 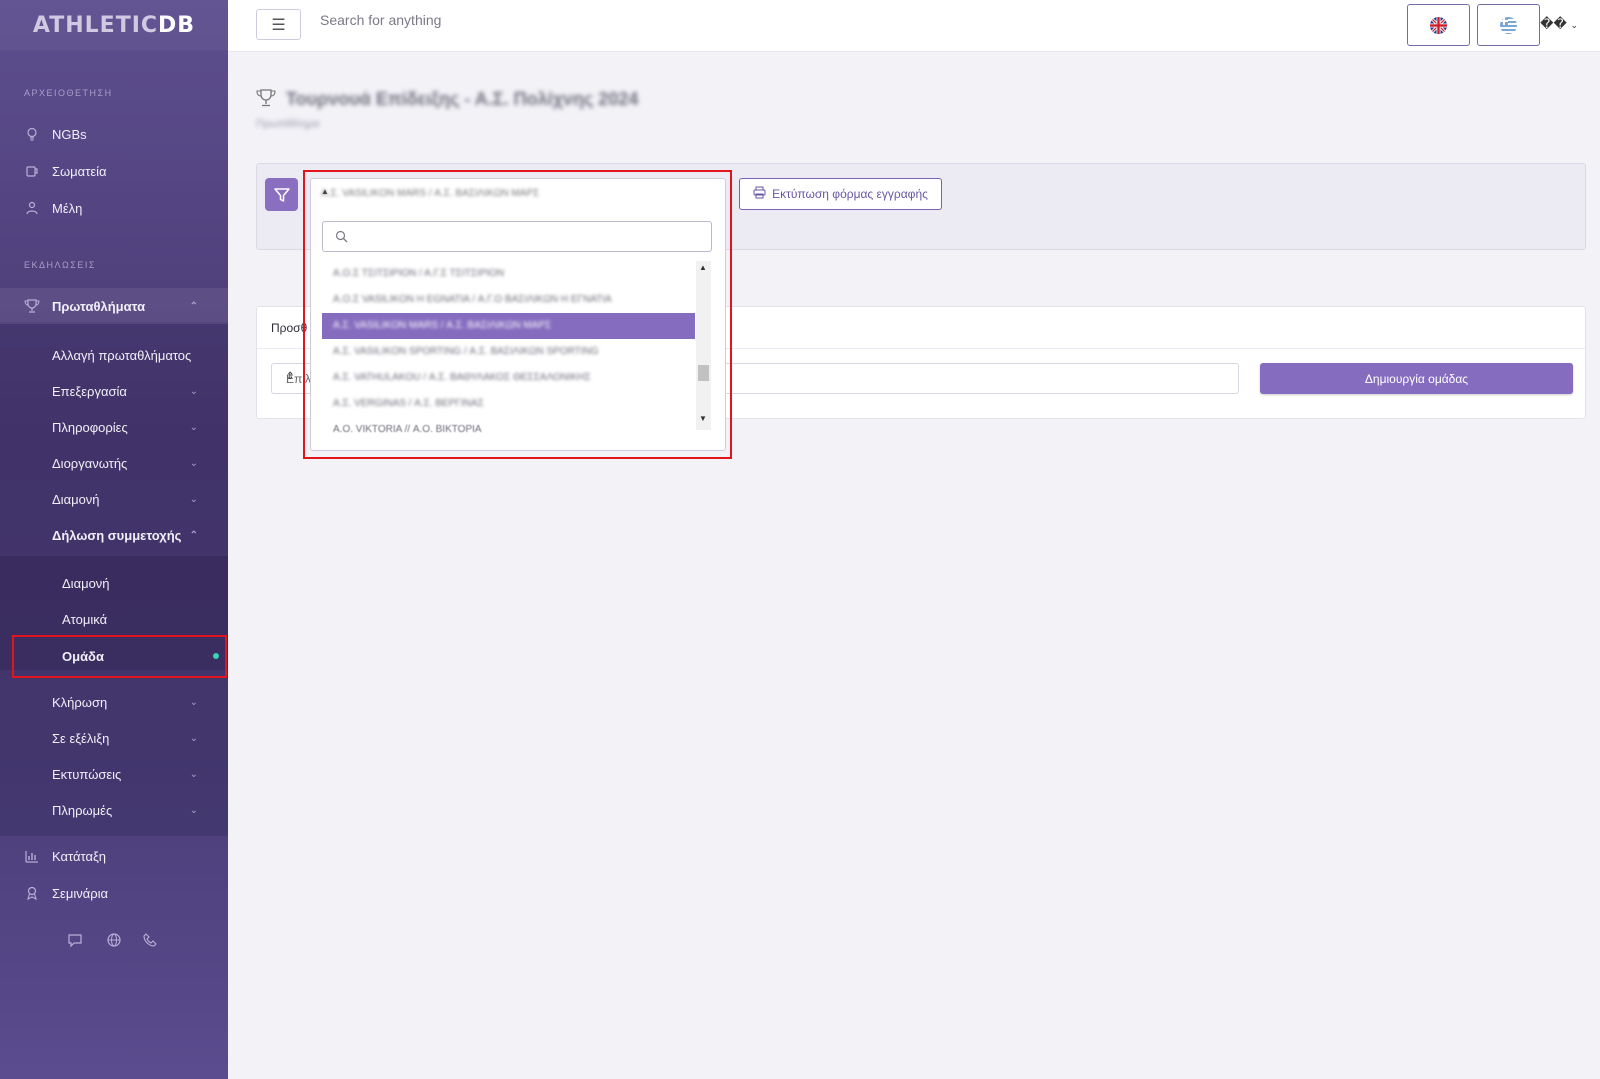 I want to click on section-title-archive: ΑΡΧΕΙΟΘΕΤΗΣΗ, so click(x=68, y=93).